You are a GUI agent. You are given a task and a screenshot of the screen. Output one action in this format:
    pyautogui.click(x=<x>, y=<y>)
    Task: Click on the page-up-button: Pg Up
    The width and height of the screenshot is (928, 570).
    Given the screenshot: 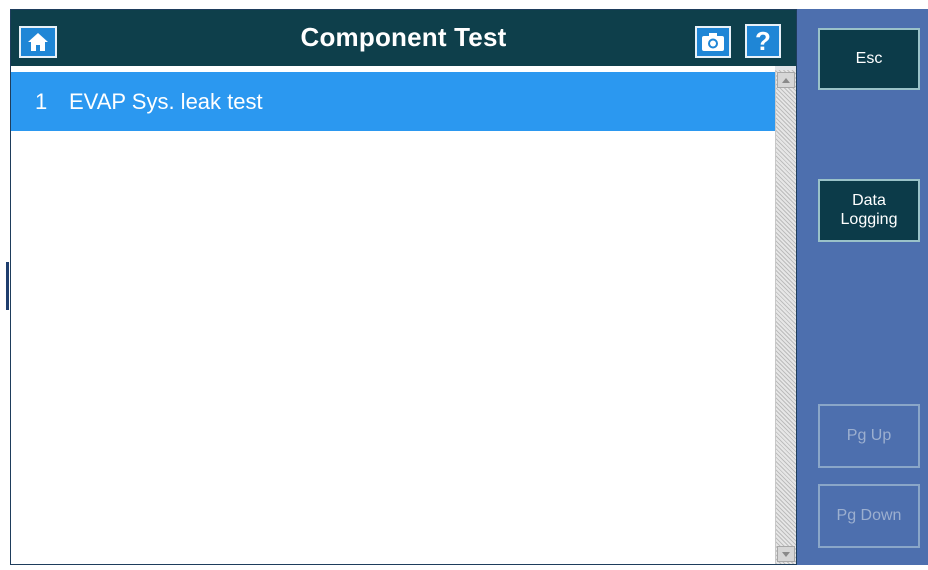 What is the action you would take?
    pyautogui.click(x=869, y=436)
    